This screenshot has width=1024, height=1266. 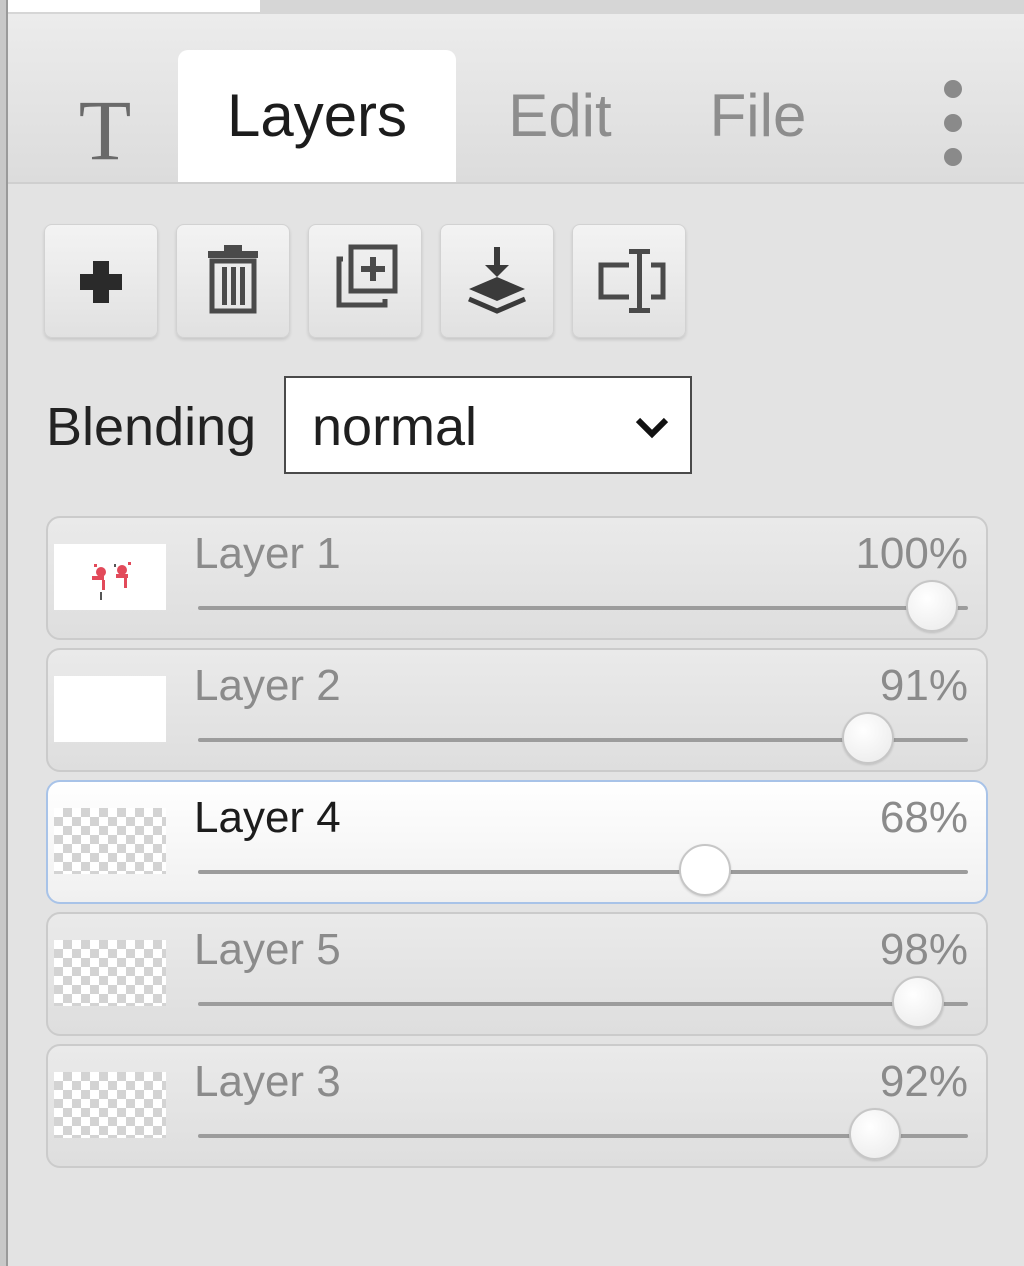 I want to click on layer-name: Layer 4, so click(x=267, y=817).